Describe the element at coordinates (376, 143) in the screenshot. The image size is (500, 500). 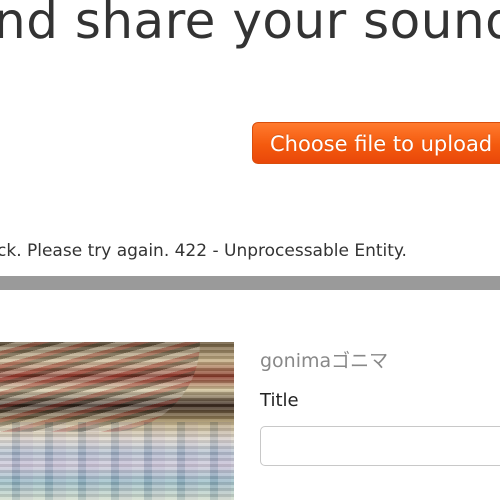
I see `choose-file-upload-button: Choose file to upload` at that location.